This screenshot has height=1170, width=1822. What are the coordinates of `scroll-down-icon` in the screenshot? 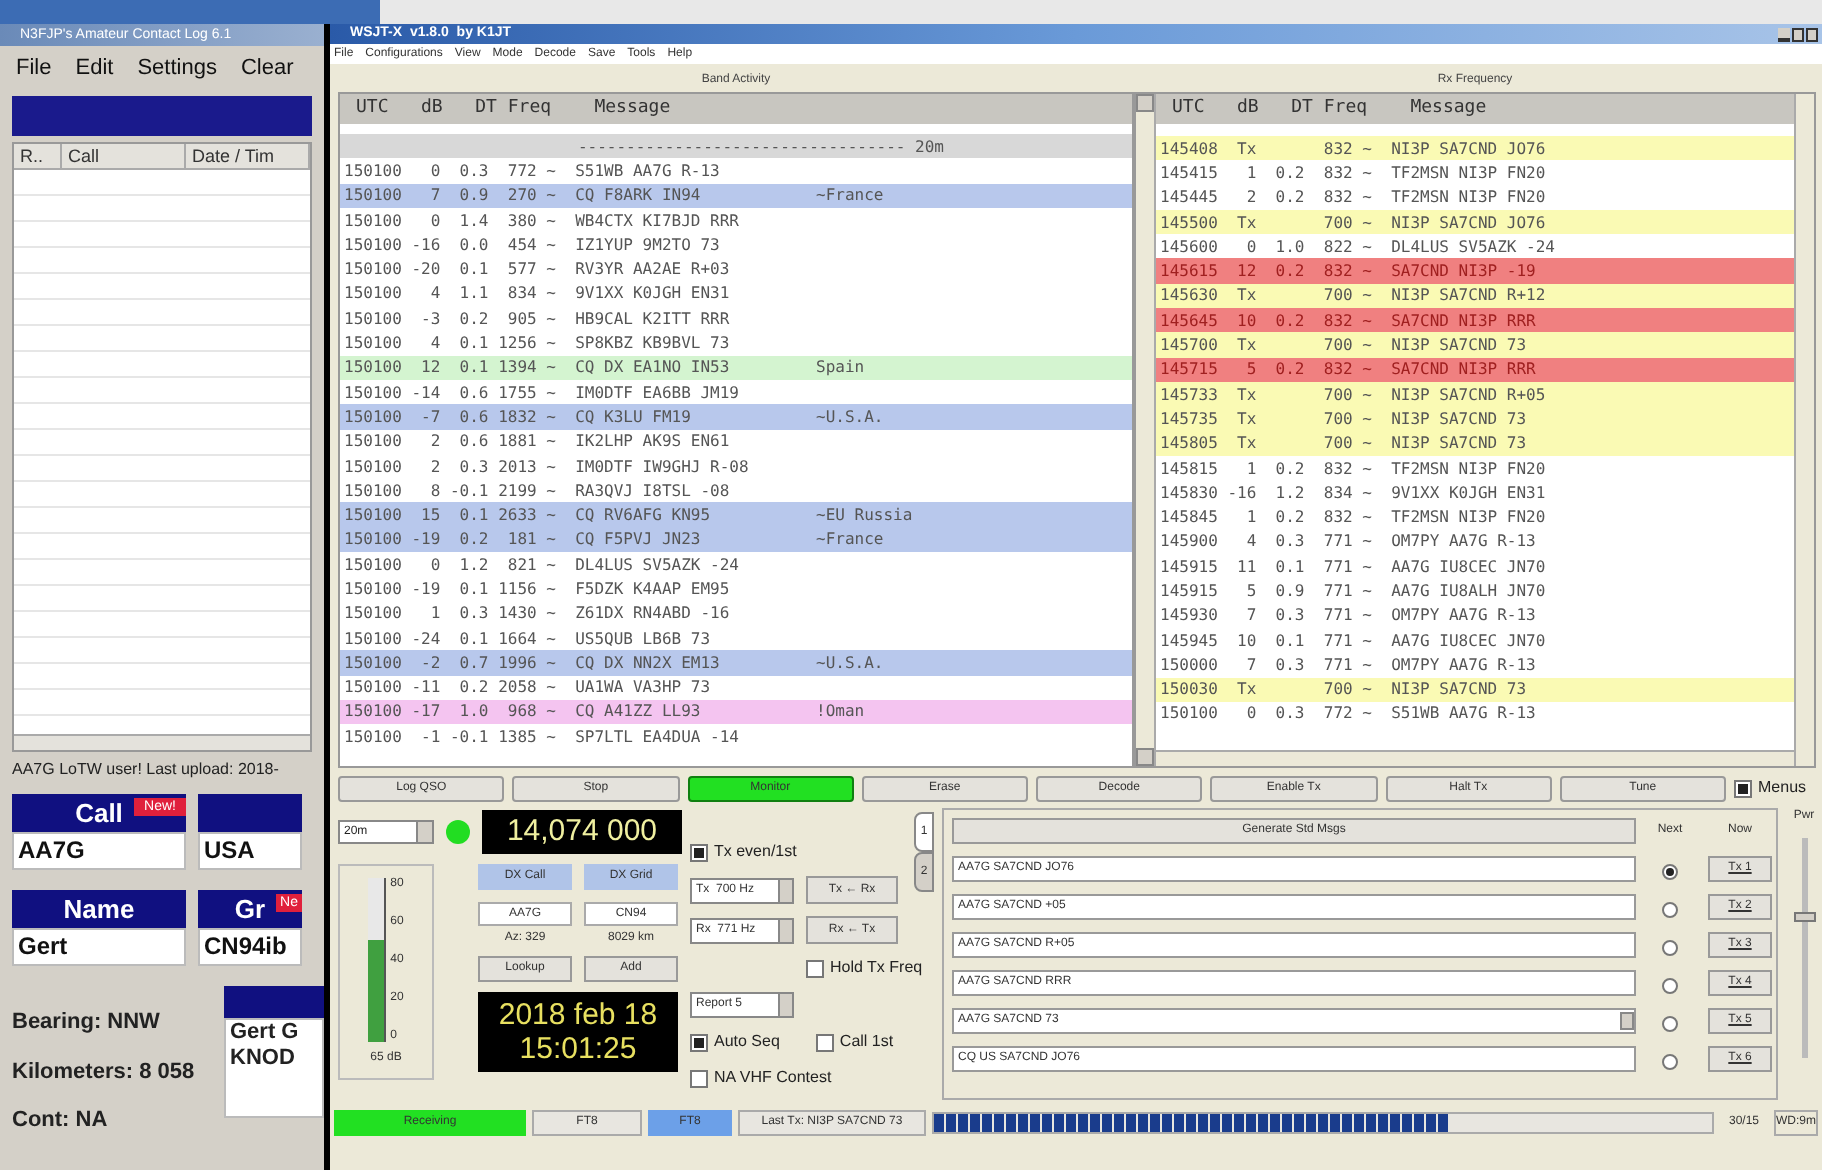 It's located at (1145, 757).